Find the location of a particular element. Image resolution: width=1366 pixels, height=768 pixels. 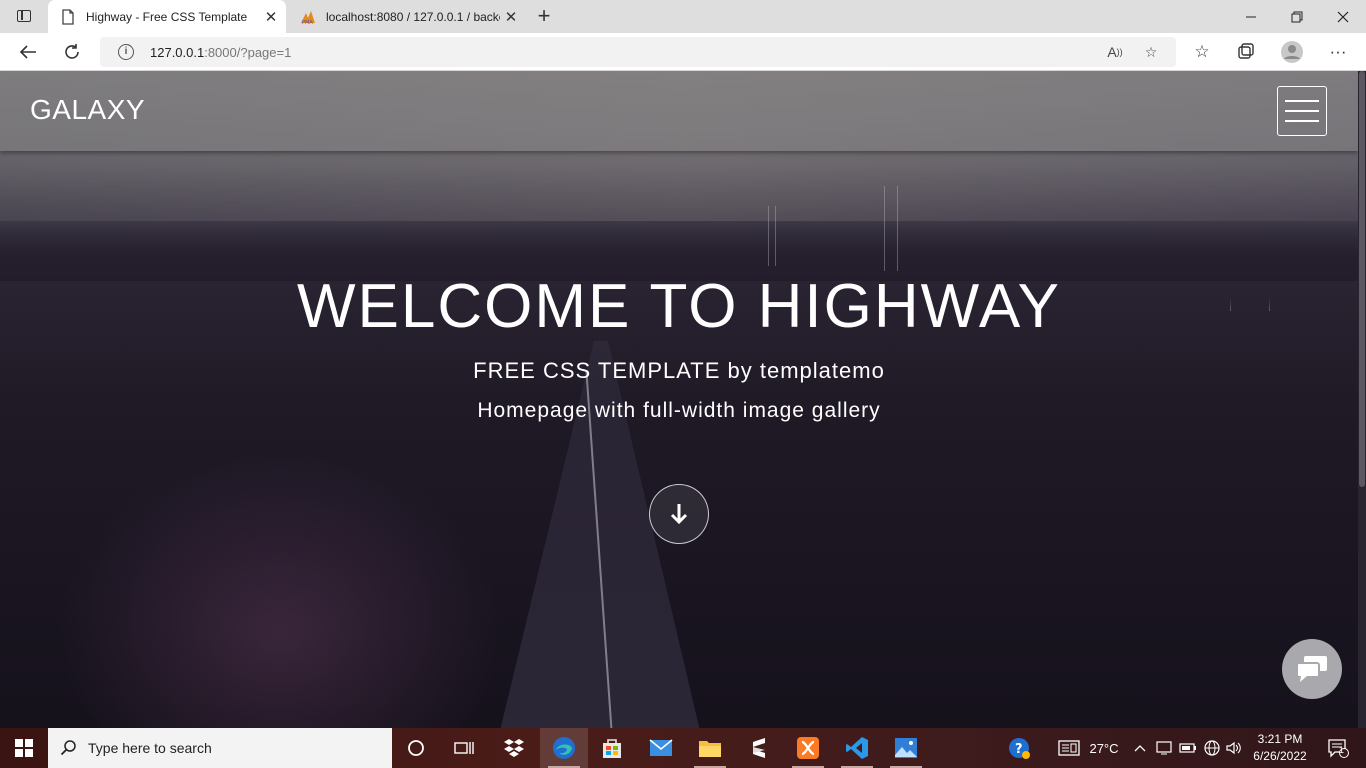

search-placeholder: Type here to search is located at coordinates (150, 748).